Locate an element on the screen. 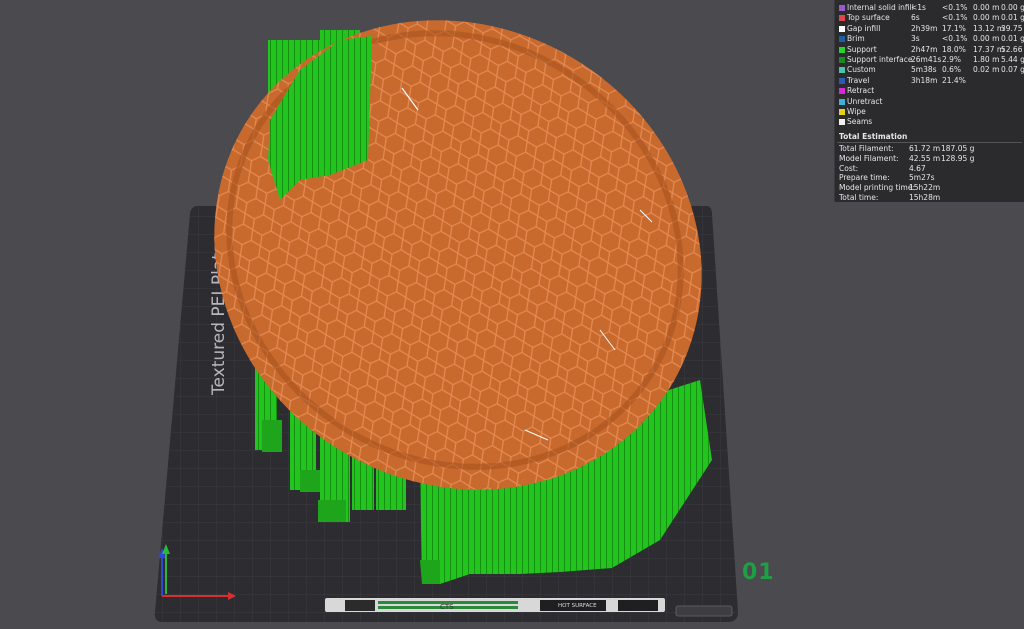  hot-surface-label: HOT SURFACE is located at coordinates (577, 606).